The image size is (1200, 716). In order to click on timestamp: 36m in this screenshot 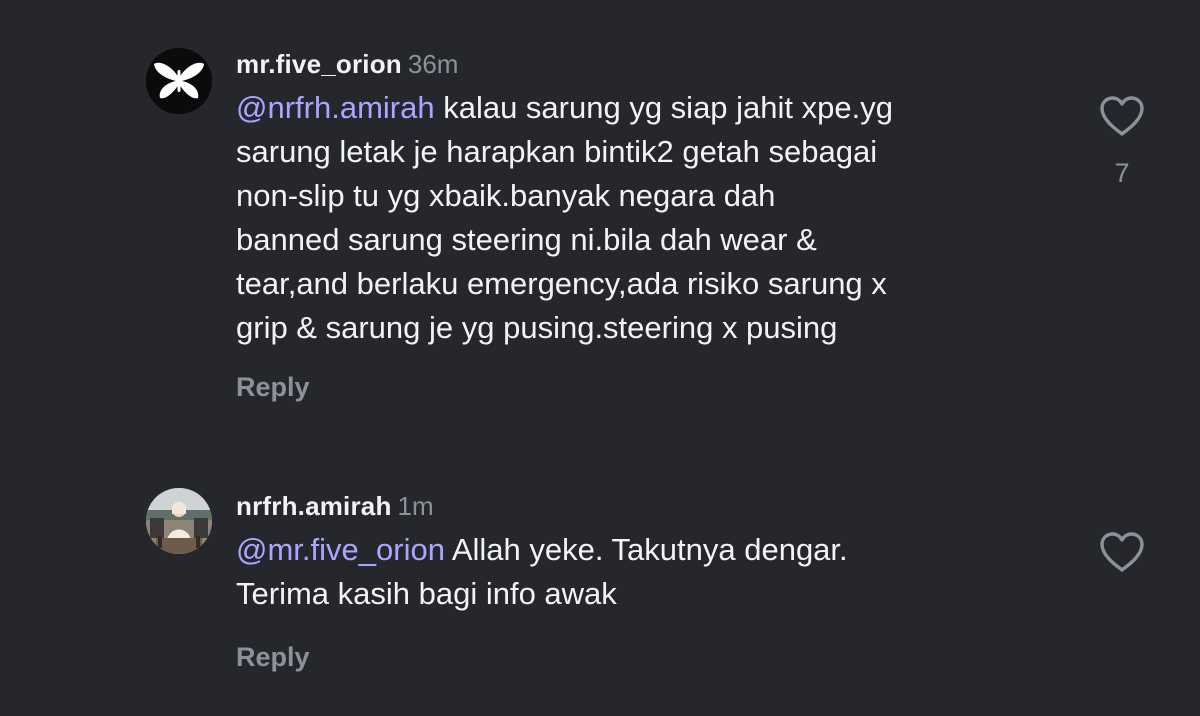, I will do `click(433, 64)`.